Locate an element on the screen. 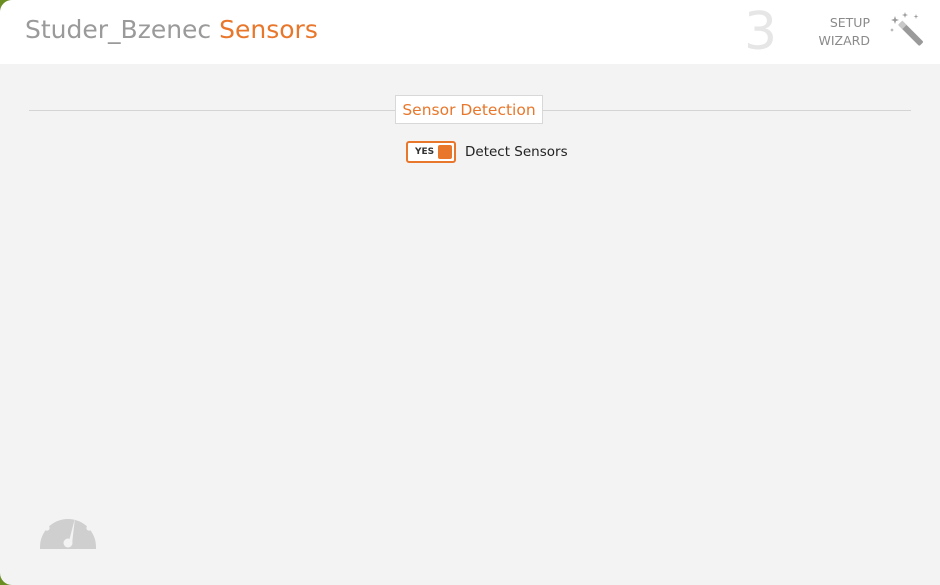 This screenshot has width=940, height=585. setup-wizard-link: SETUP WIZARD is located at coordinates (844, 32).